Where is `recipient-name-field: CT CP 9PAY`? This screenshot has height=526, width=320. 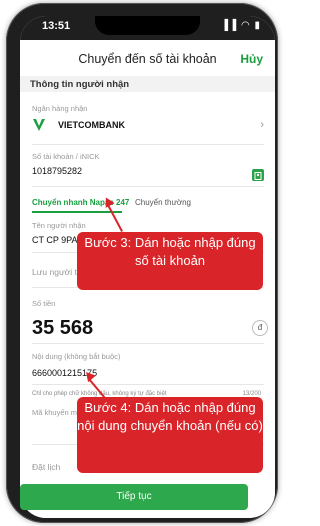 recipient-name-field: CT CP 9PAY is located at coordinates (57, 240).